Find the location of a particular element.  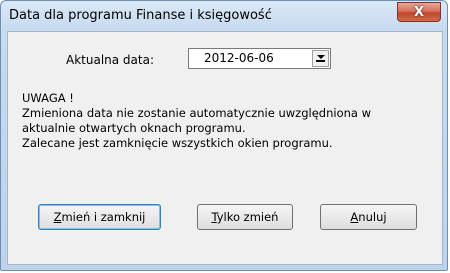

warning-heading: UWAGA ! is located at coordinates (48, 98).